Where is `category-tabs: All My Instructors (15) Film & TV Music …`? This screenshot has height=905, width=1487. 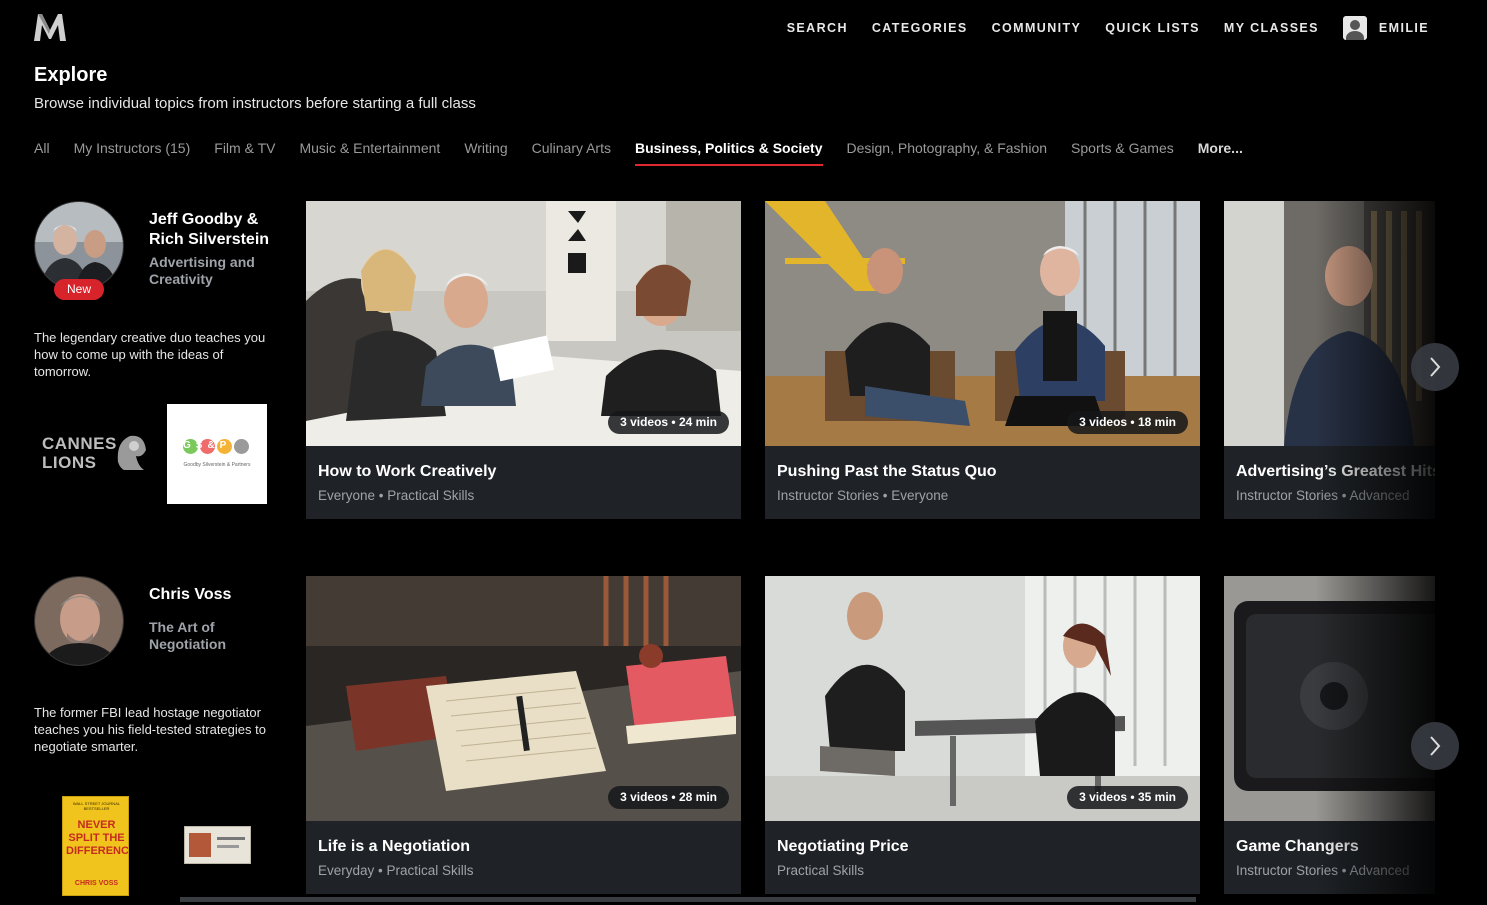 category-tabs: All My Instructors (15) Film & TV Music … is located at coordinates (650, 153).